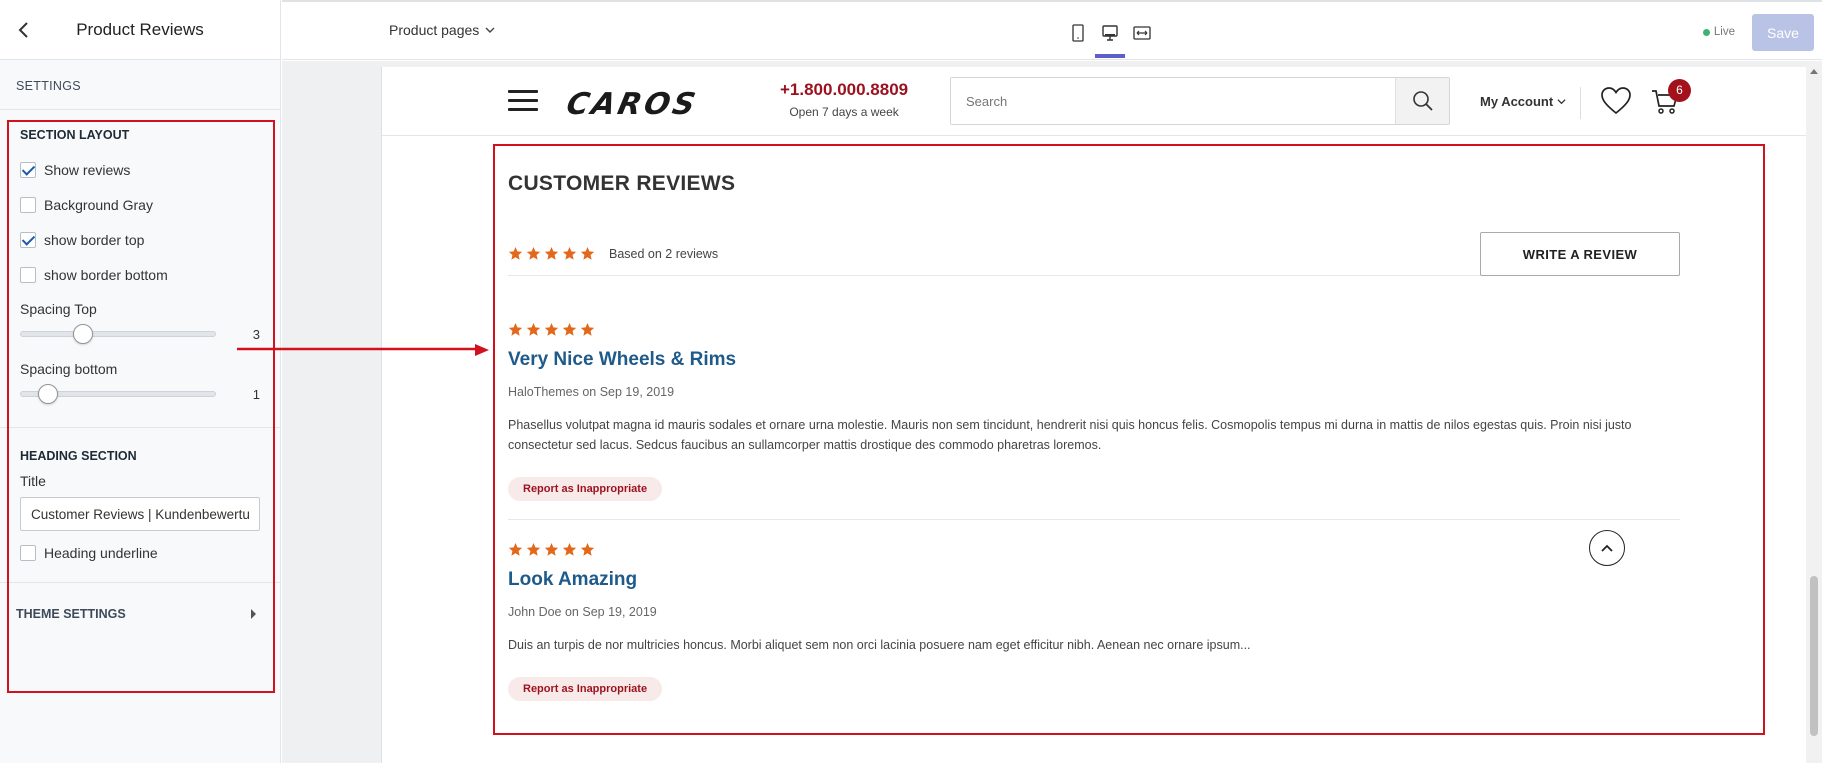  What do you see at coordinates (94, 239) in the screenshot?
I see `checkbox-label: show border top` at bounding box center [94, 239].